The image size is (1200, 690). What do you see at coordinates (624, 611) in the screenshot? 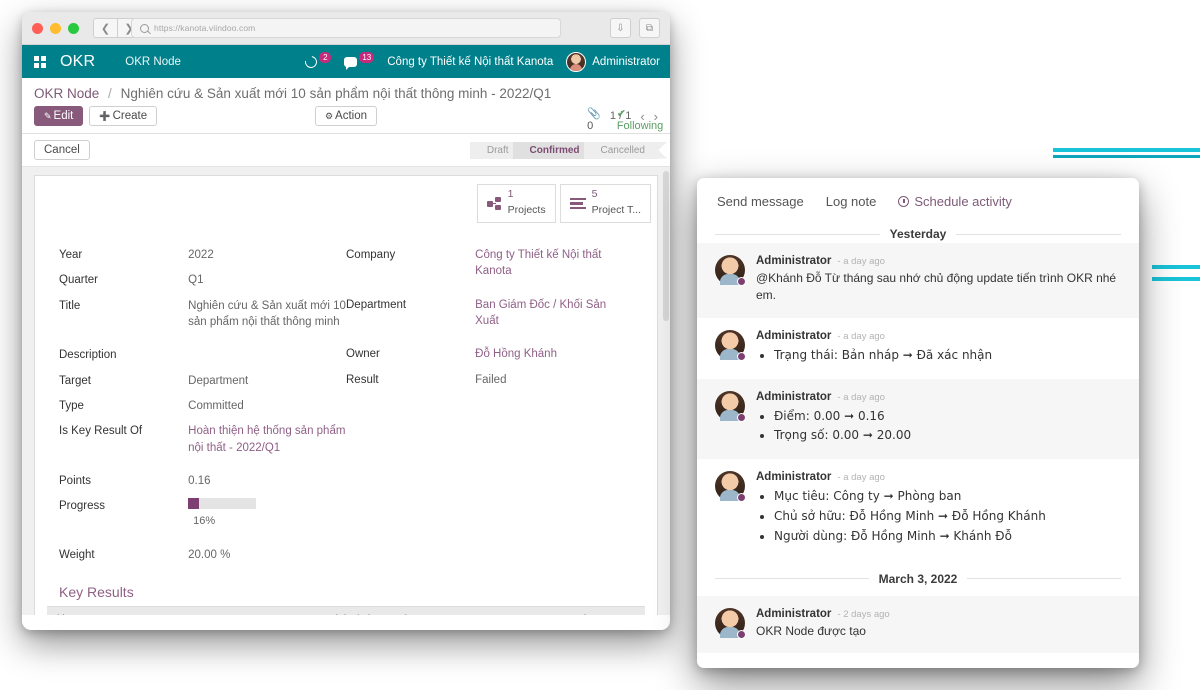
I see `col-status: Status` at bounding box center [624, 611].